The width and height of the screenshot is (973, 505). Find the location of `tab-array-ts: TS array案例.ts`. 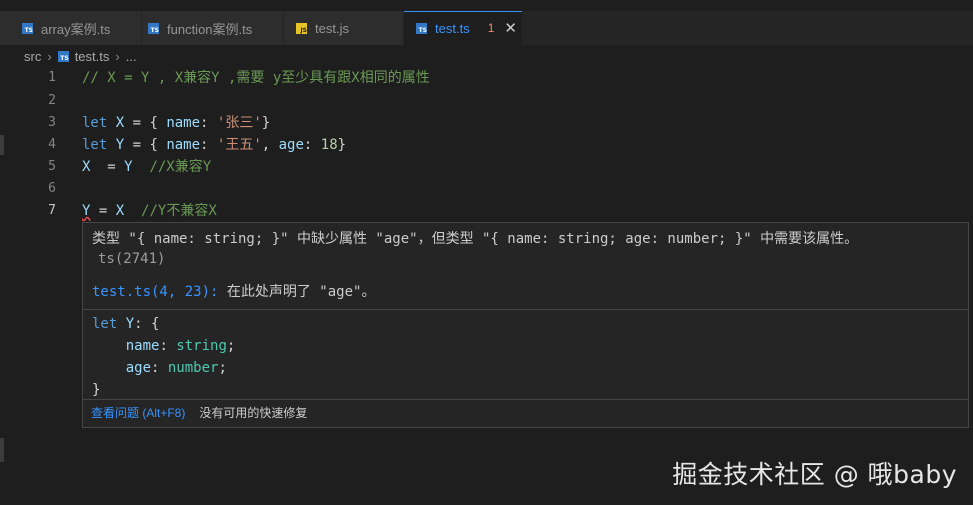

tab-array-ts: TS array案例.ts is located at coordinates (71, 28).